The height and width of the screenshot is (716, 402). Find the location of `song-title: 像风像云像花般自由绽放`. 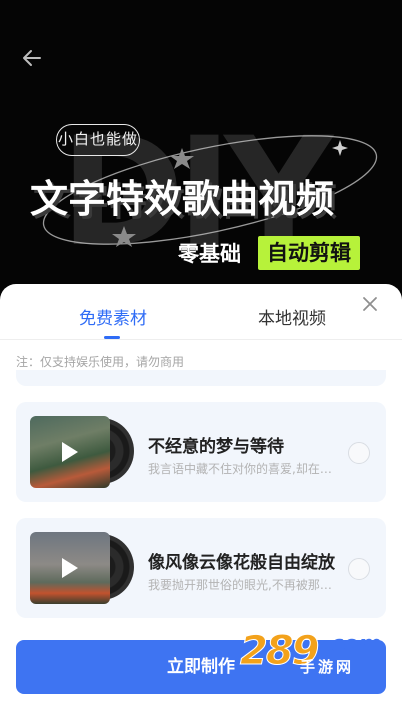

song-title: 像风像云像花般自由绽放 is located at coordinates (241, 563).